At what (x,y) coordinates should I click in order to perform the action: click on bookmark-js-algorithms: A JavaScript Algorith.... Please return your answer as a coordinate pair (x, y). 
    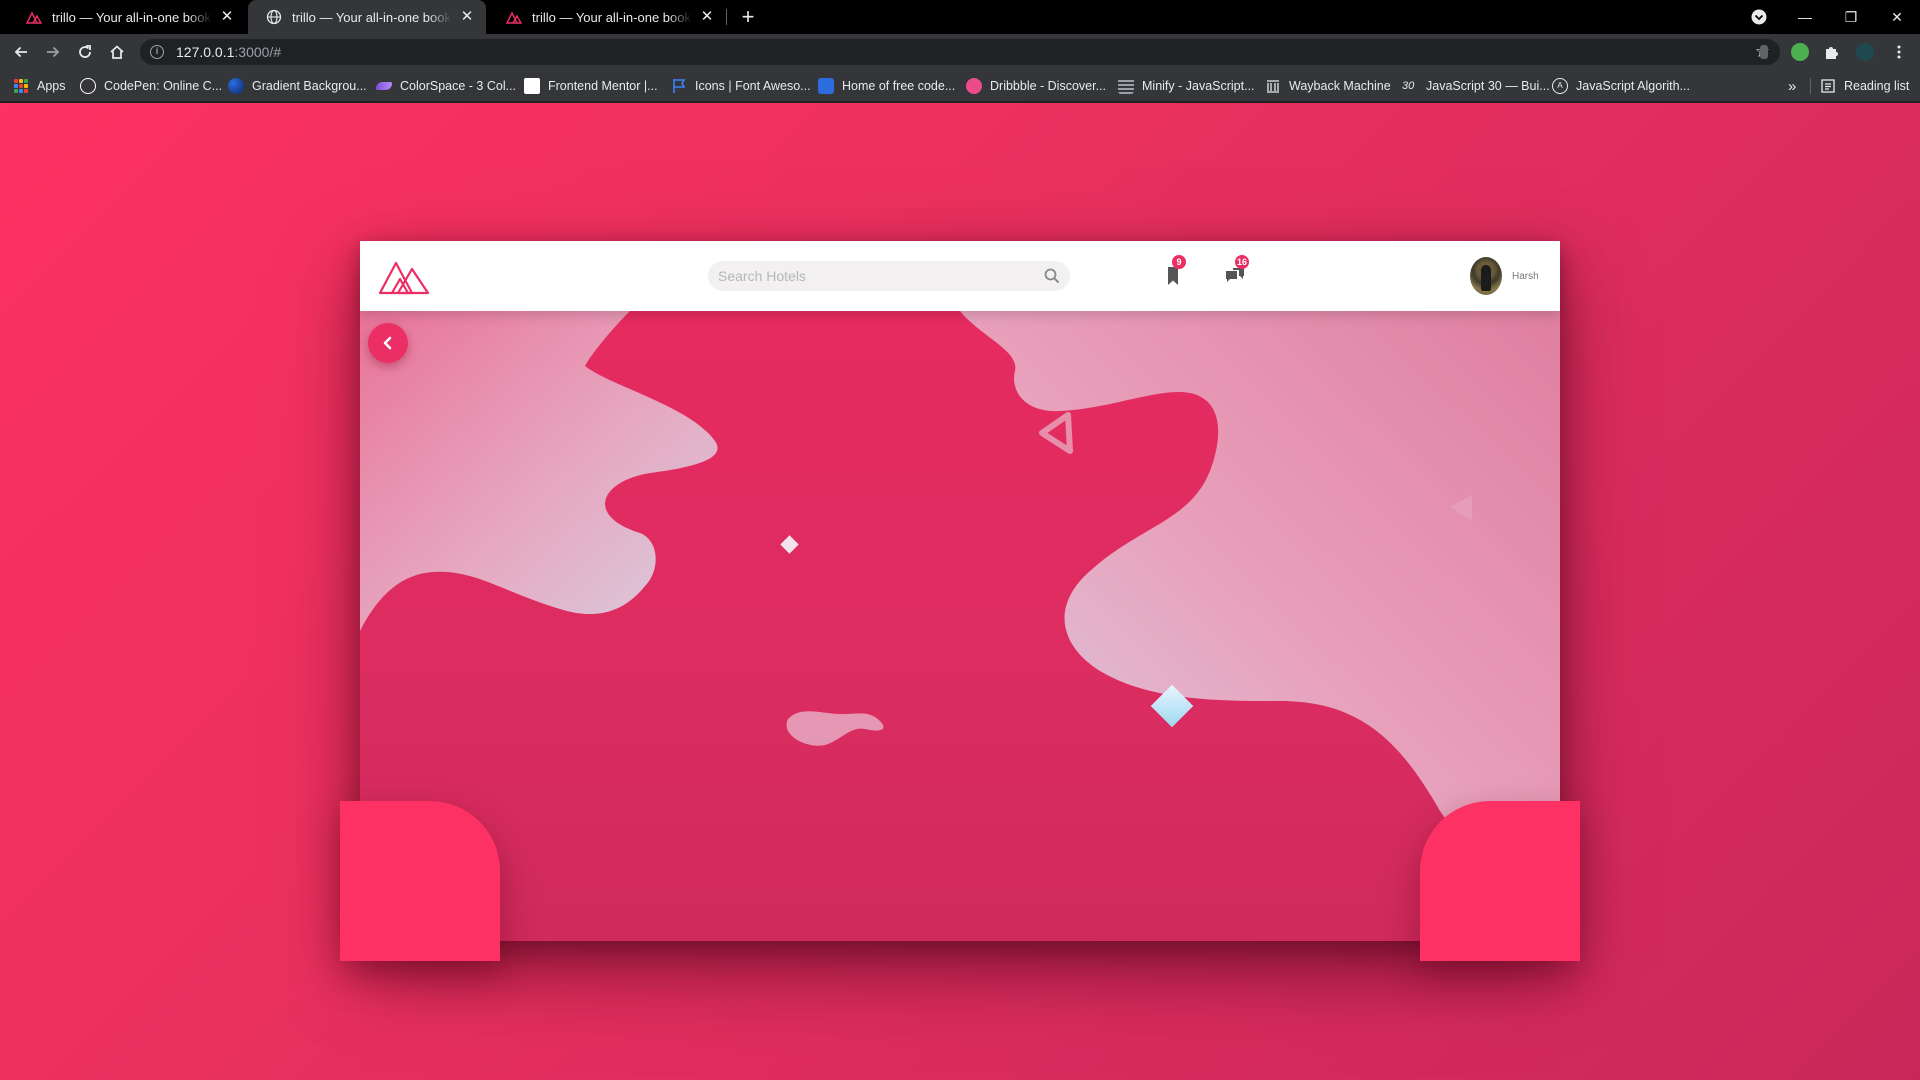
    Looking at the image, I should click on (1621, 86).